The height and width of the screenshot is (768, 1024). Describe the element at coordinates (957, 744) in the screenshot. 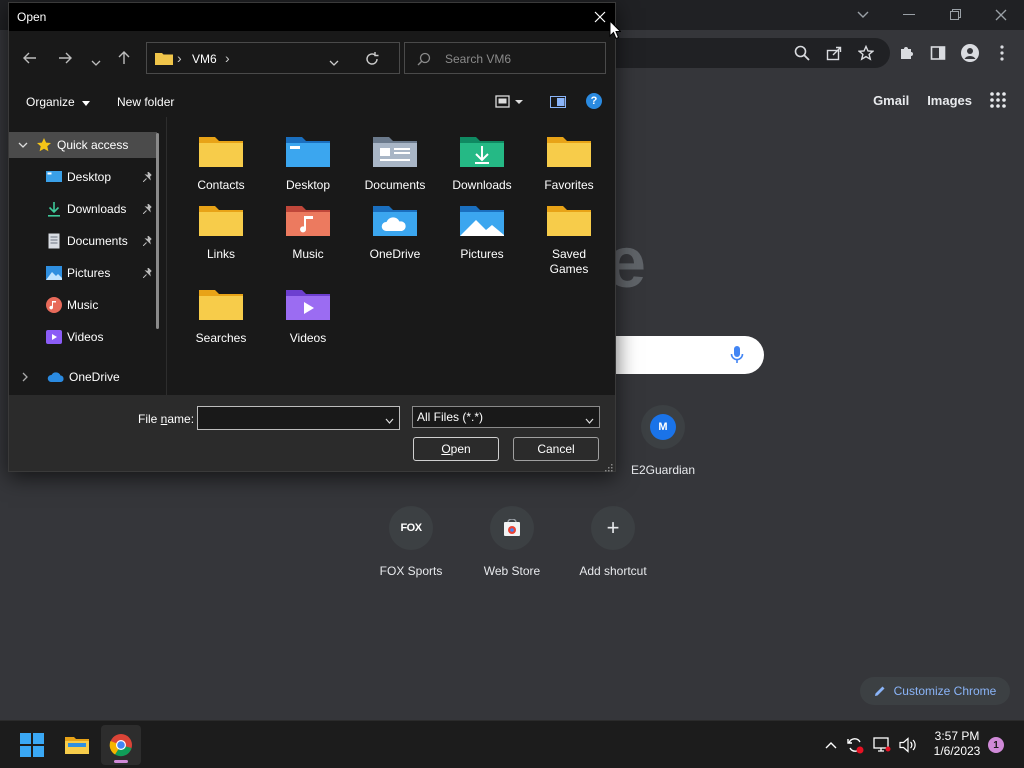

I see `taskbar-clock: 3:57 PM 1/6/2023` at that location.